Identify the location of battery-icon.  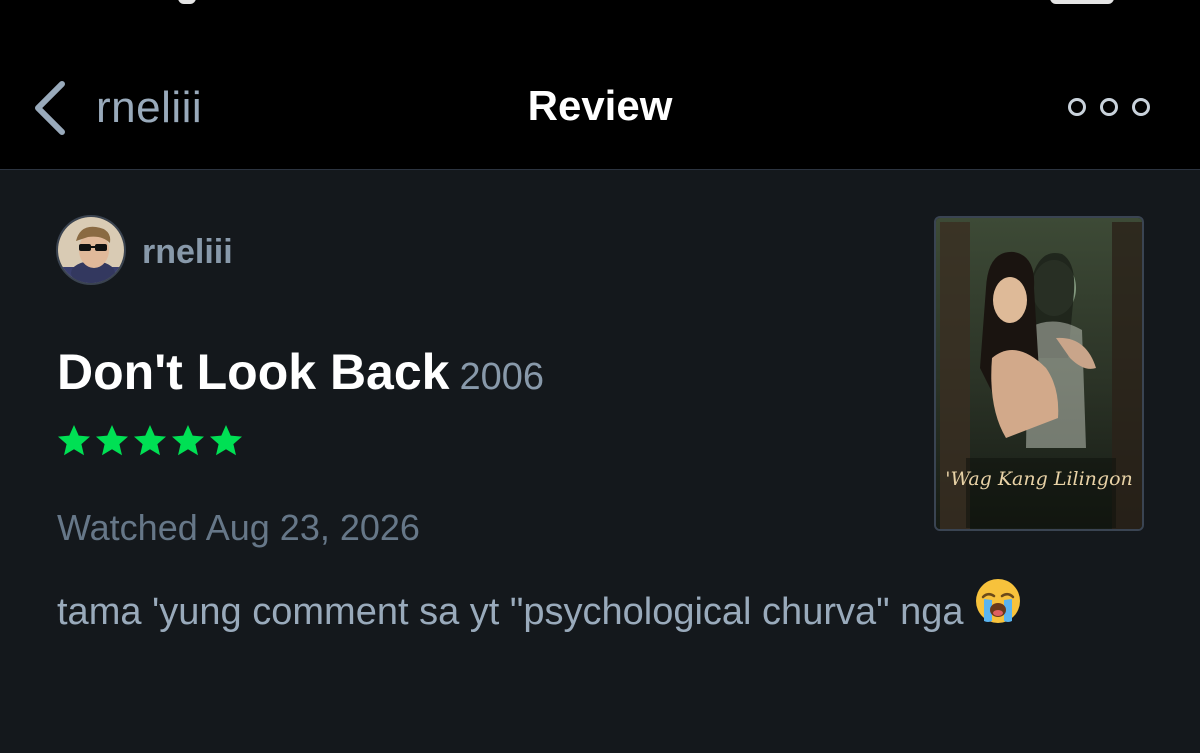
(1082, 2).